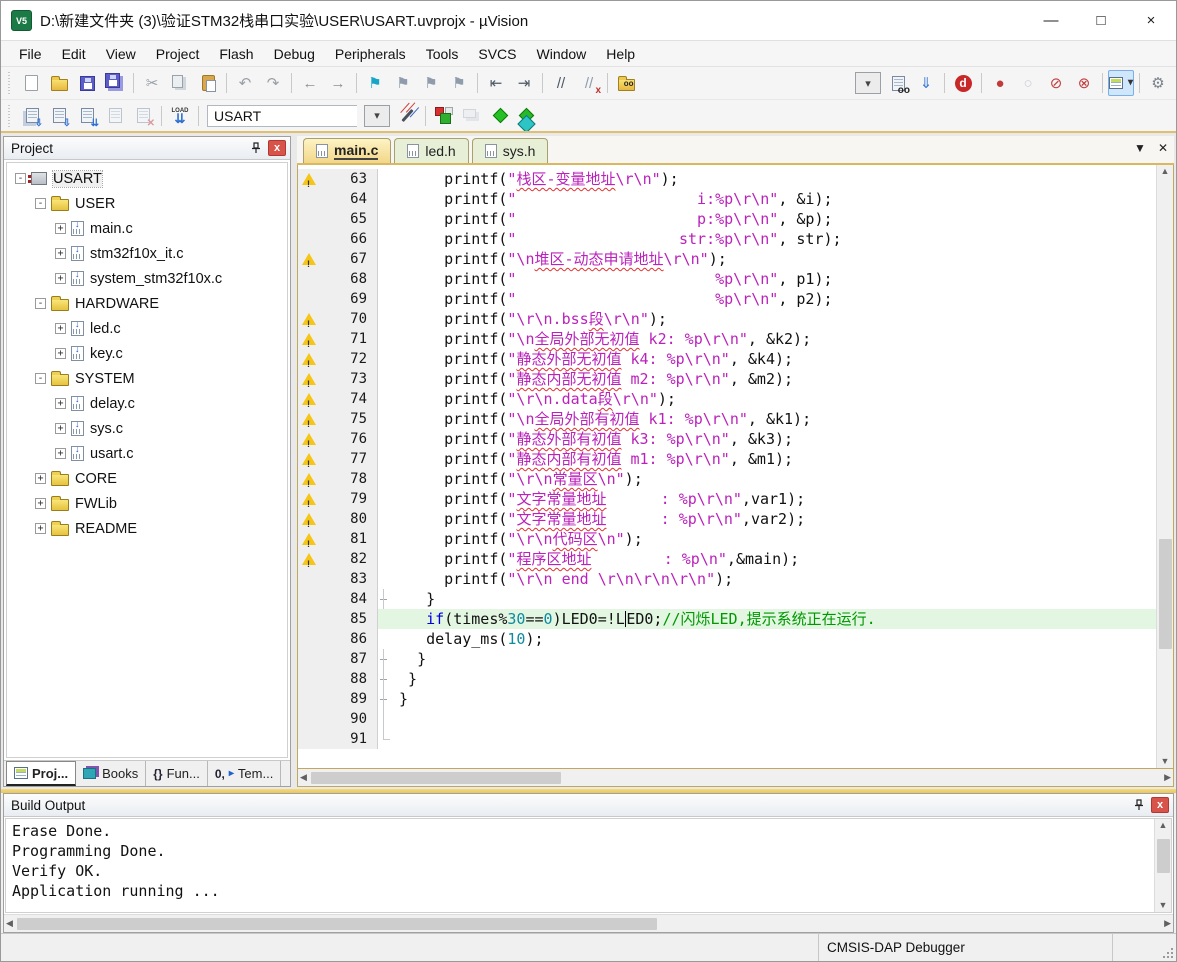 This screenshot has height=962, width=1177. Describe the element at coordinates (1139, 805) in the screenshot. I see `pin-icon` at that location.